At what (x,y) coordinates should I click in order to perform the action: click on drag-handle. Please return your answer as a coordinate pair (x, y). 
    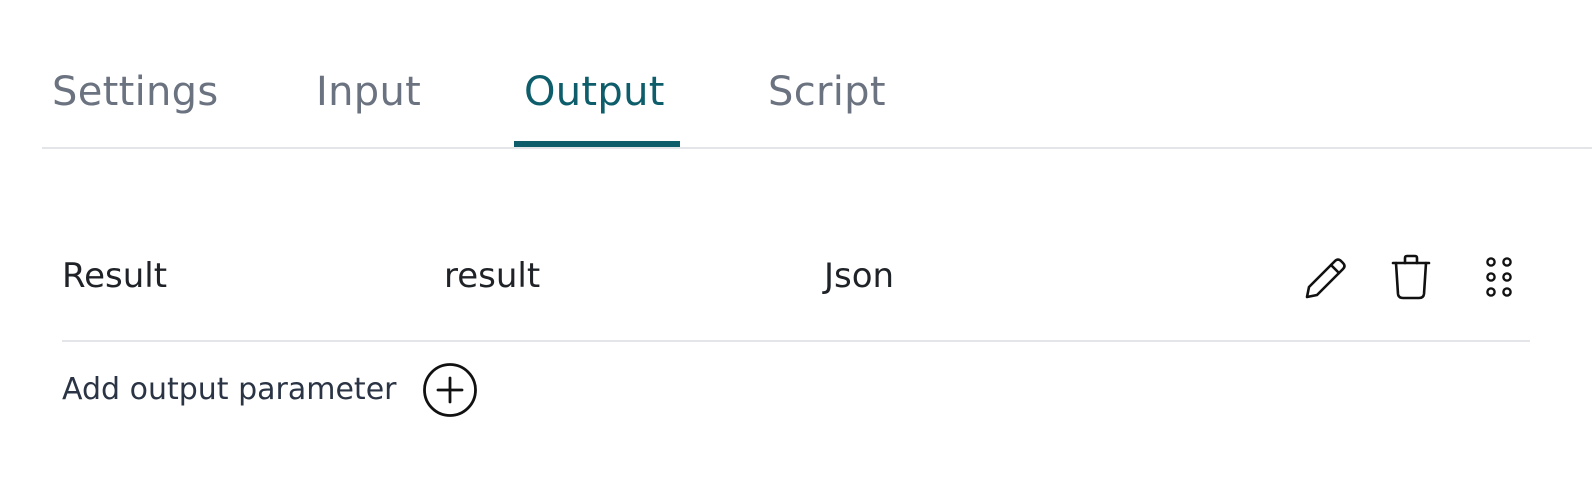
    Looking at the image, I should click on (1499, 277).